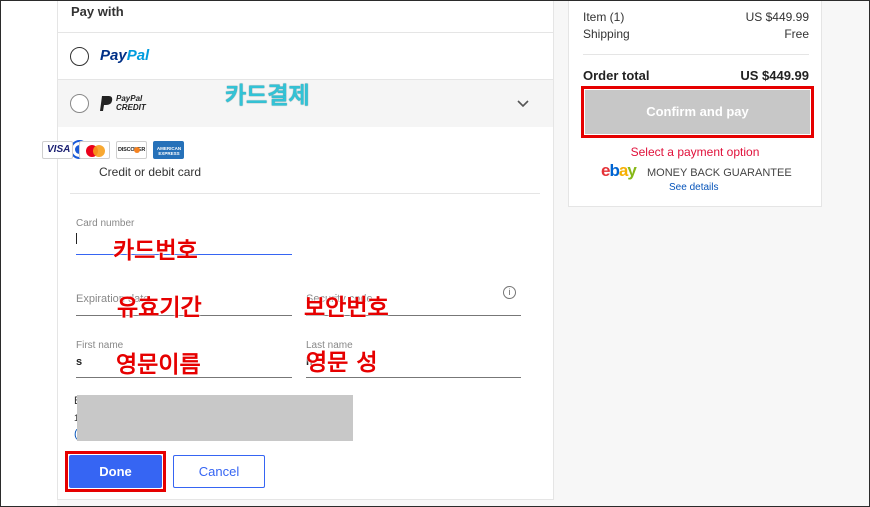 This screenshot has height=507, width=870. I want to click on left-gutter, so click(29, 253).